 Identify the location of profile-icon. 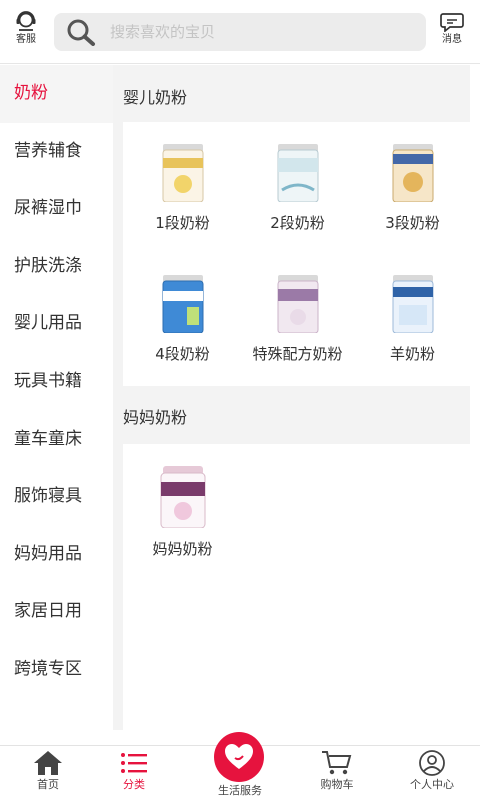
(432, 763).